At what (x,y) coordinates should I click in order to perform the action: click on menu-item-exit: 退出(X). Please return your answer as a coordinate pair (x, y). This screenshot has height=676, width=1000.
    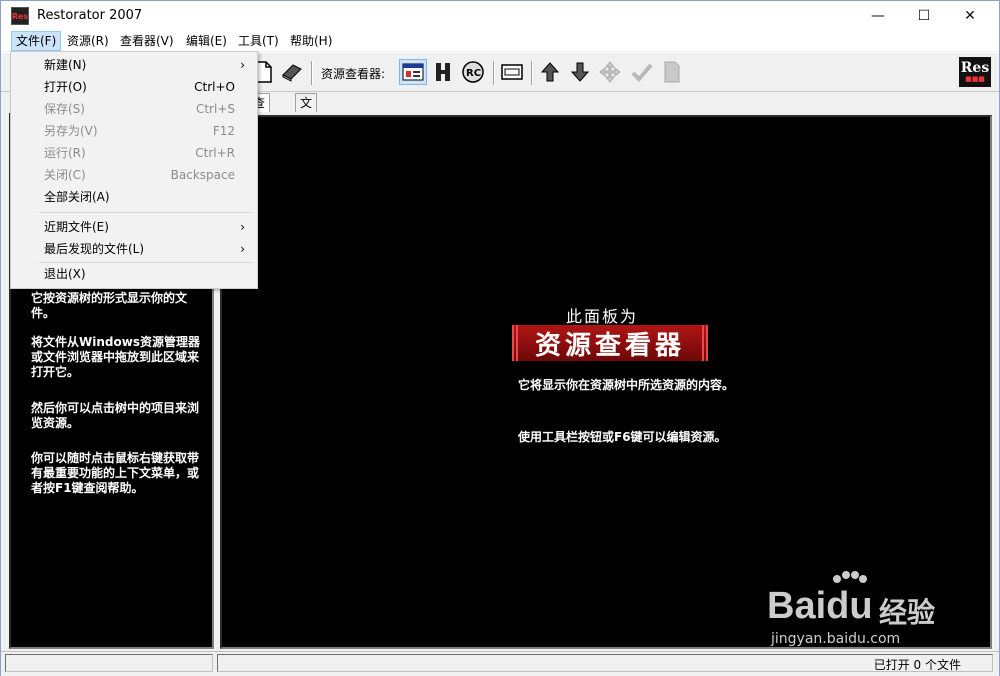
    Looking at the image, I should click on (134, 274).